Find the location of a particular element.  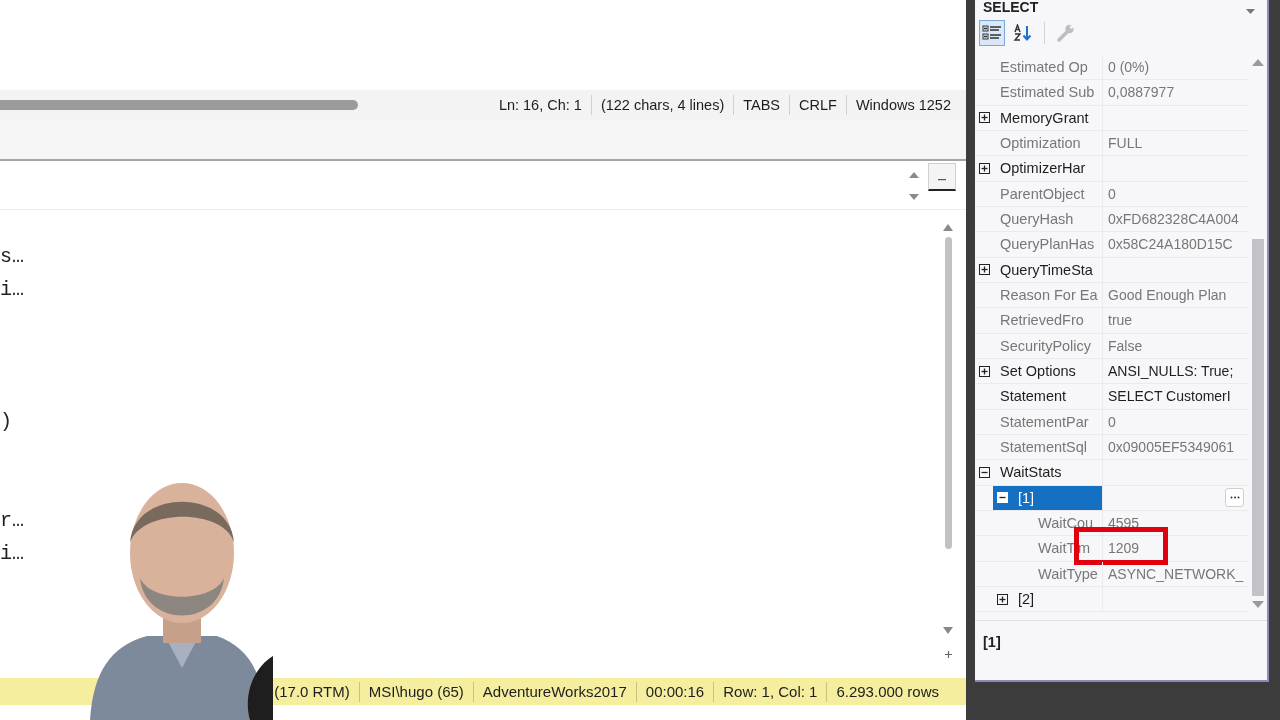

property-value: 0xFD682328C4A004 is located at coordinates (1173, 219).